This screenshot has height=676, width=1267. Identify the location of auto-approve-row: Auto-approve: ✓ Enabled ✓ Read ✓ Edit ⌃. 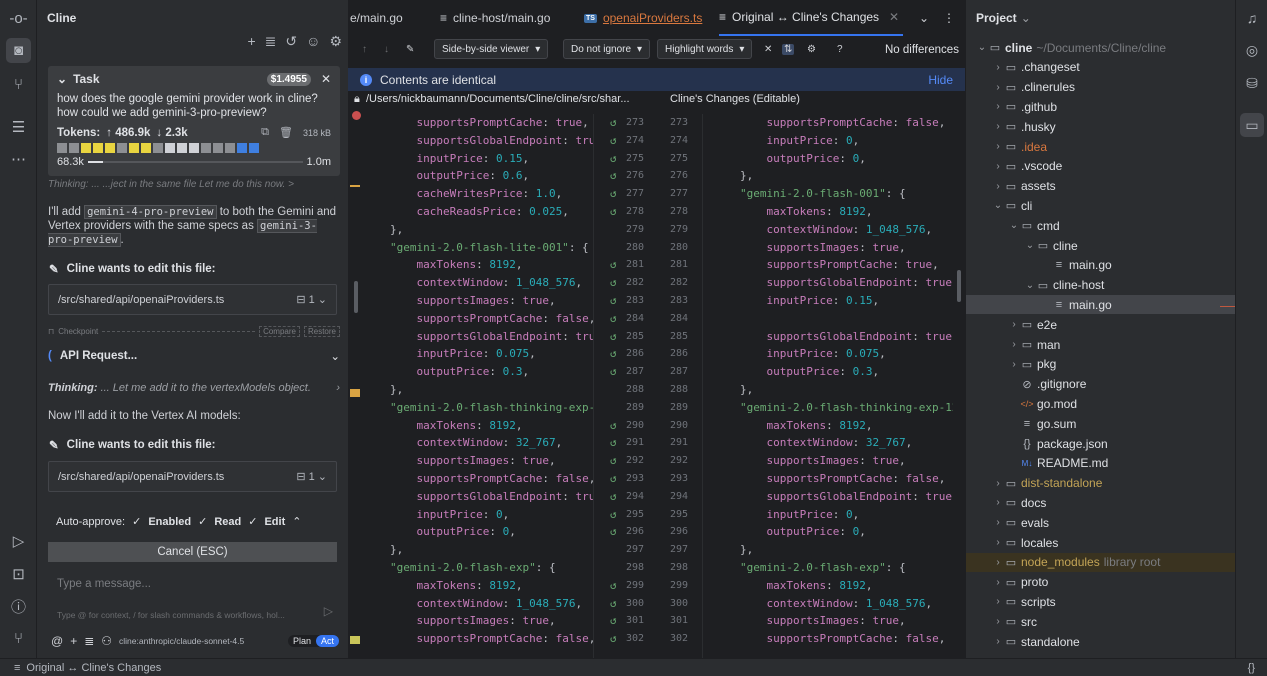
(196, 522).